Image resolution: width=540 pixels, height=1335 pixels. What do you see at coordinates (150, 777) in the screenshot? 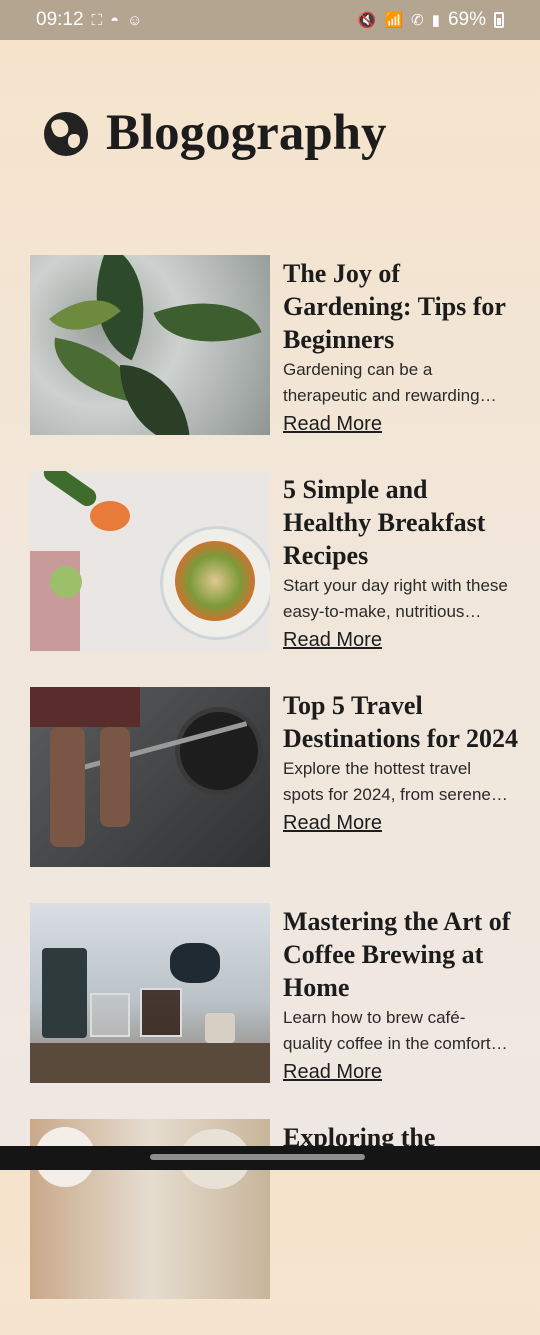
I see `barbell-workout-image` at bounding box center [150, 777].